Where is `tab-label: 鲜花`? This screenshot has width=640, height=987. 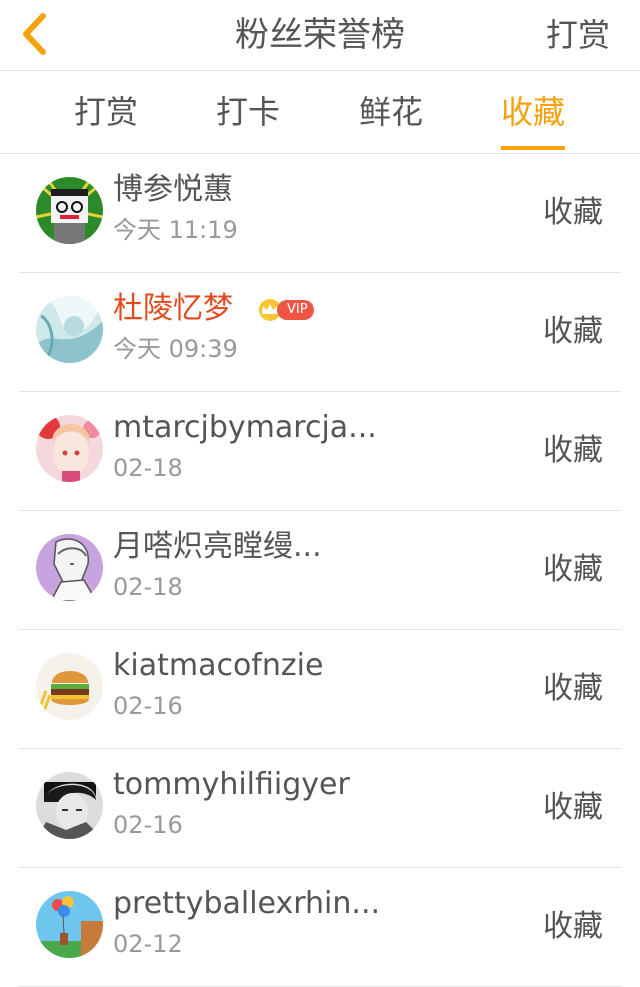 tab-label: 鲜花 is located at coordinates (391, 112).